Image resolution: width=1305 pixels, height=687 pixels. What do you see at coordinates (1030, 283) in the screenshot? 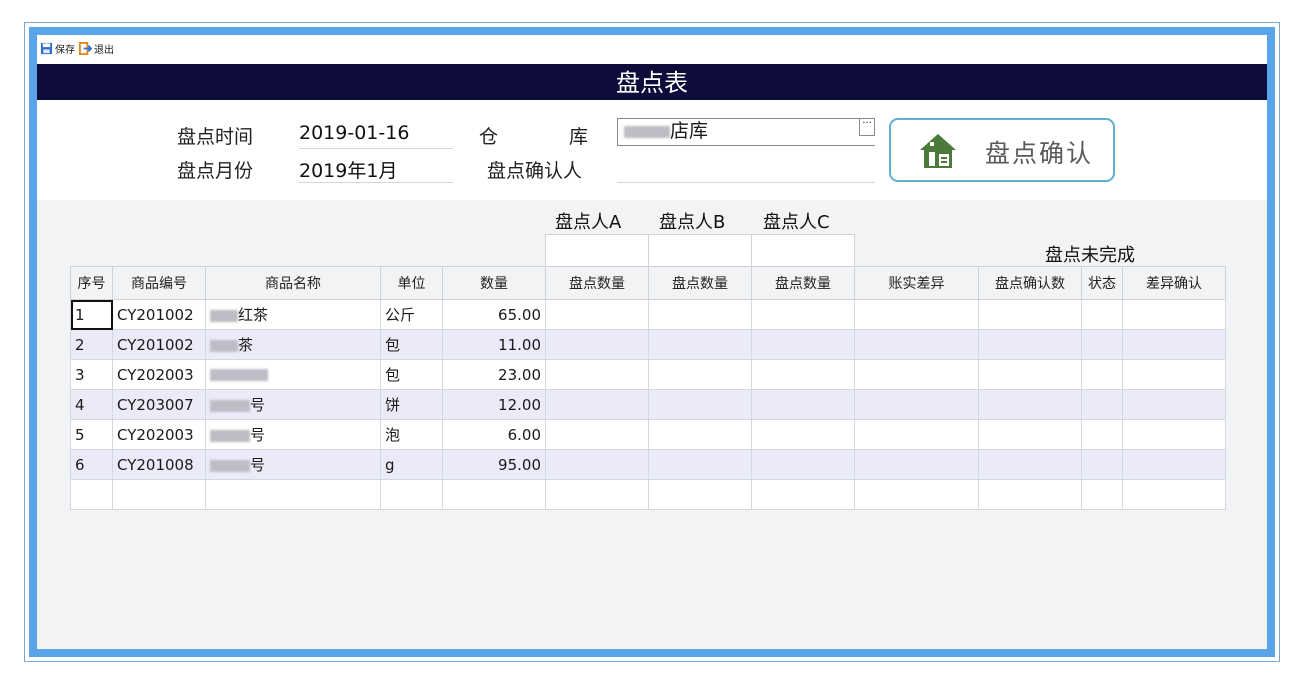
I see `col-header: 盘点确认数` at bounding box center [1030, 283].